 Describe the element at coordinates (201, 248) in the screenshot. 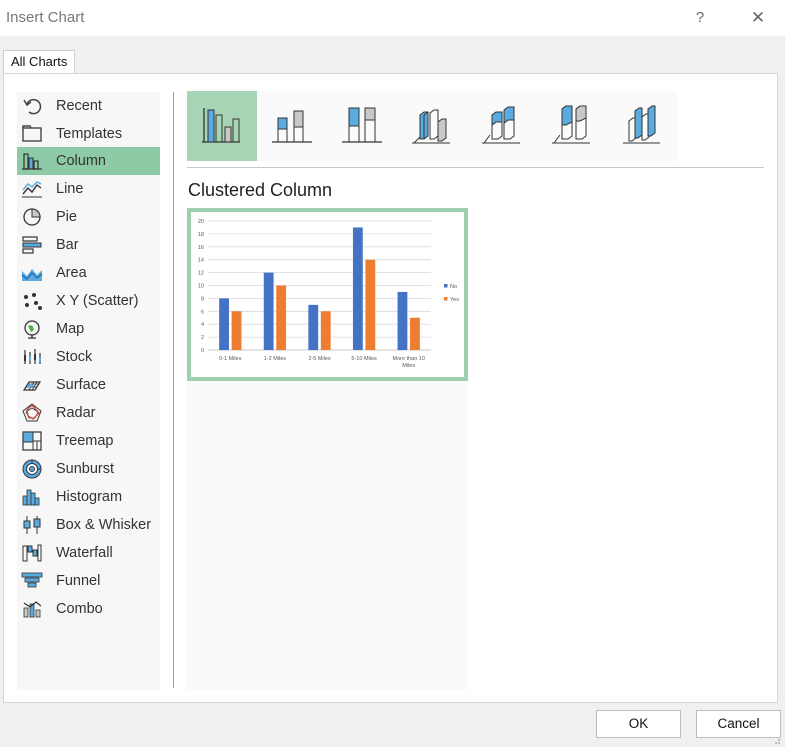

I see `y-tick-label: 16` at that location.